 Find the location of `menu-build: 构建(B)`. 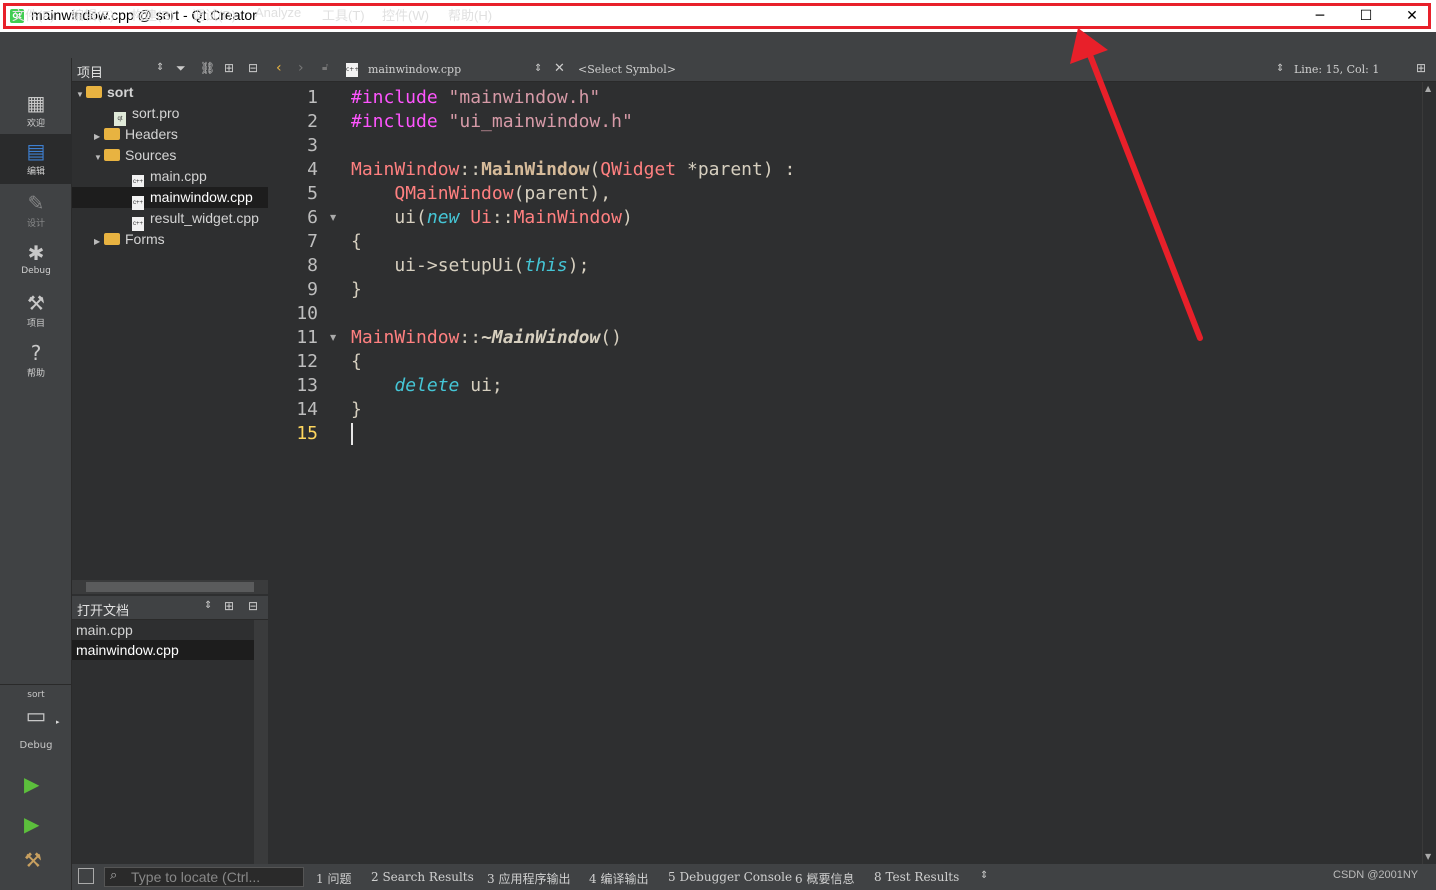

menu-build: 构建(B) is located at coordinates (152, 14).